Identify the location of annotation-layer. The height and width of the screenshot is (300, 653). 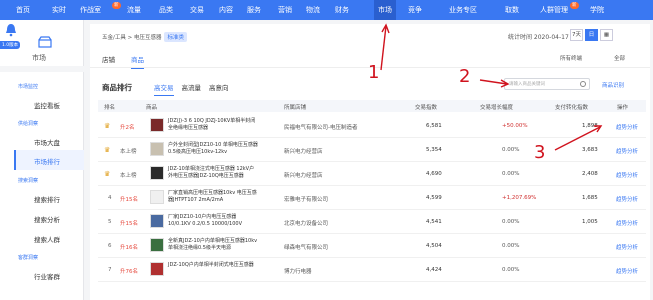
(491, 87).